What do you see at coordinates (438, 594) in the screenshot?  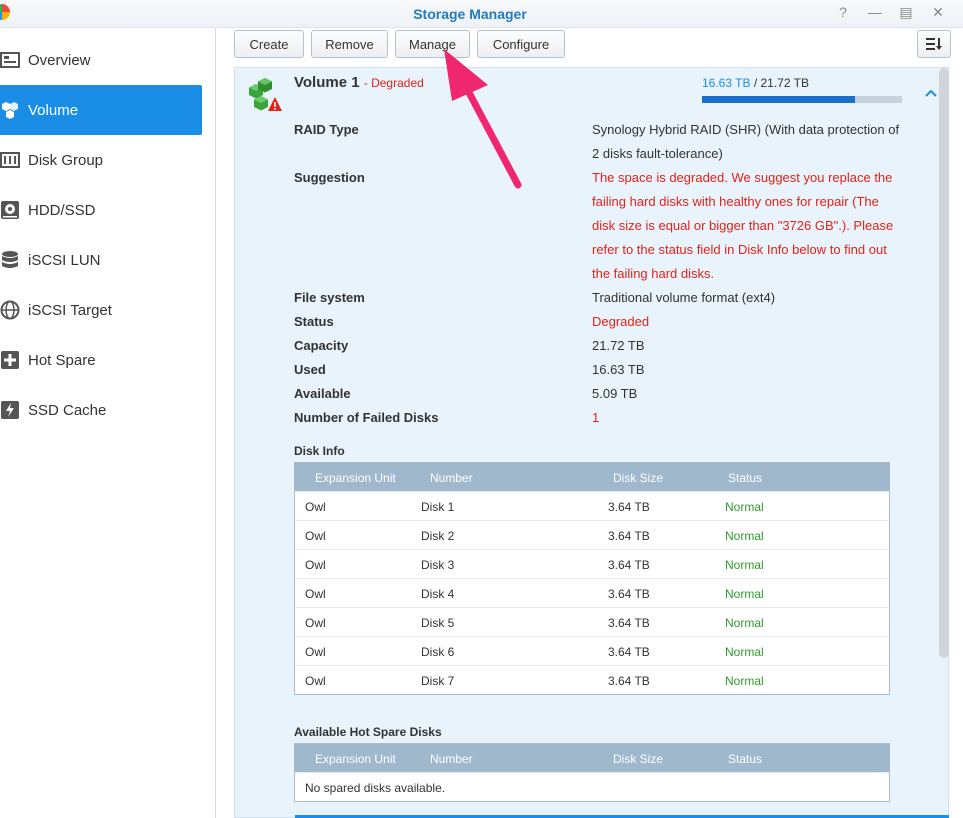 I see `cell-number: Disk 4` at bounding box center [438, 594].